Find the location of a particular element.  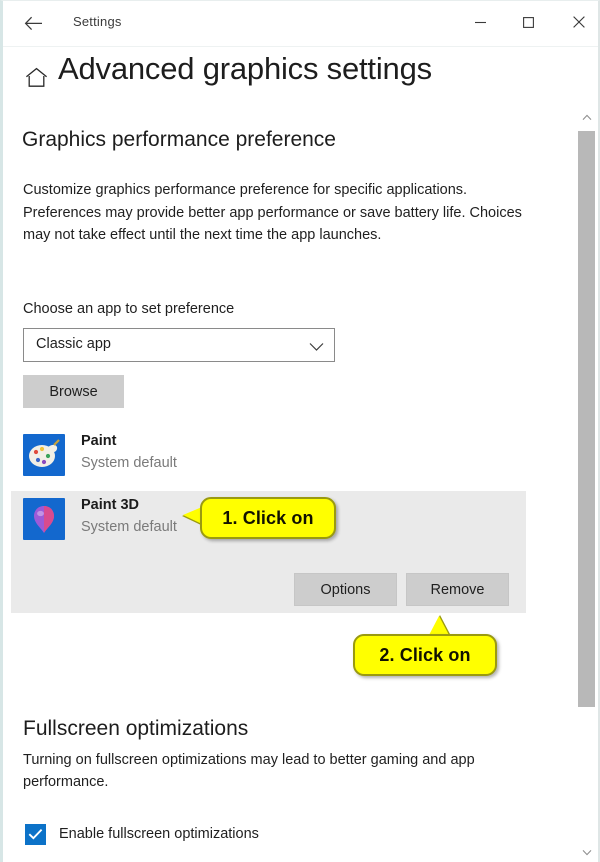

app-name: Paint is located at coordinates (99, 441).